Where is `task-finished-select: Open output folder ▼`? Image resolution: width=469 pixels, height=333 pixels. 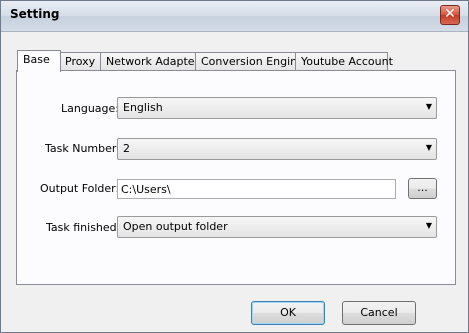
task-finished-select: Open output folder ▼ is located at coordinates (277, 227).